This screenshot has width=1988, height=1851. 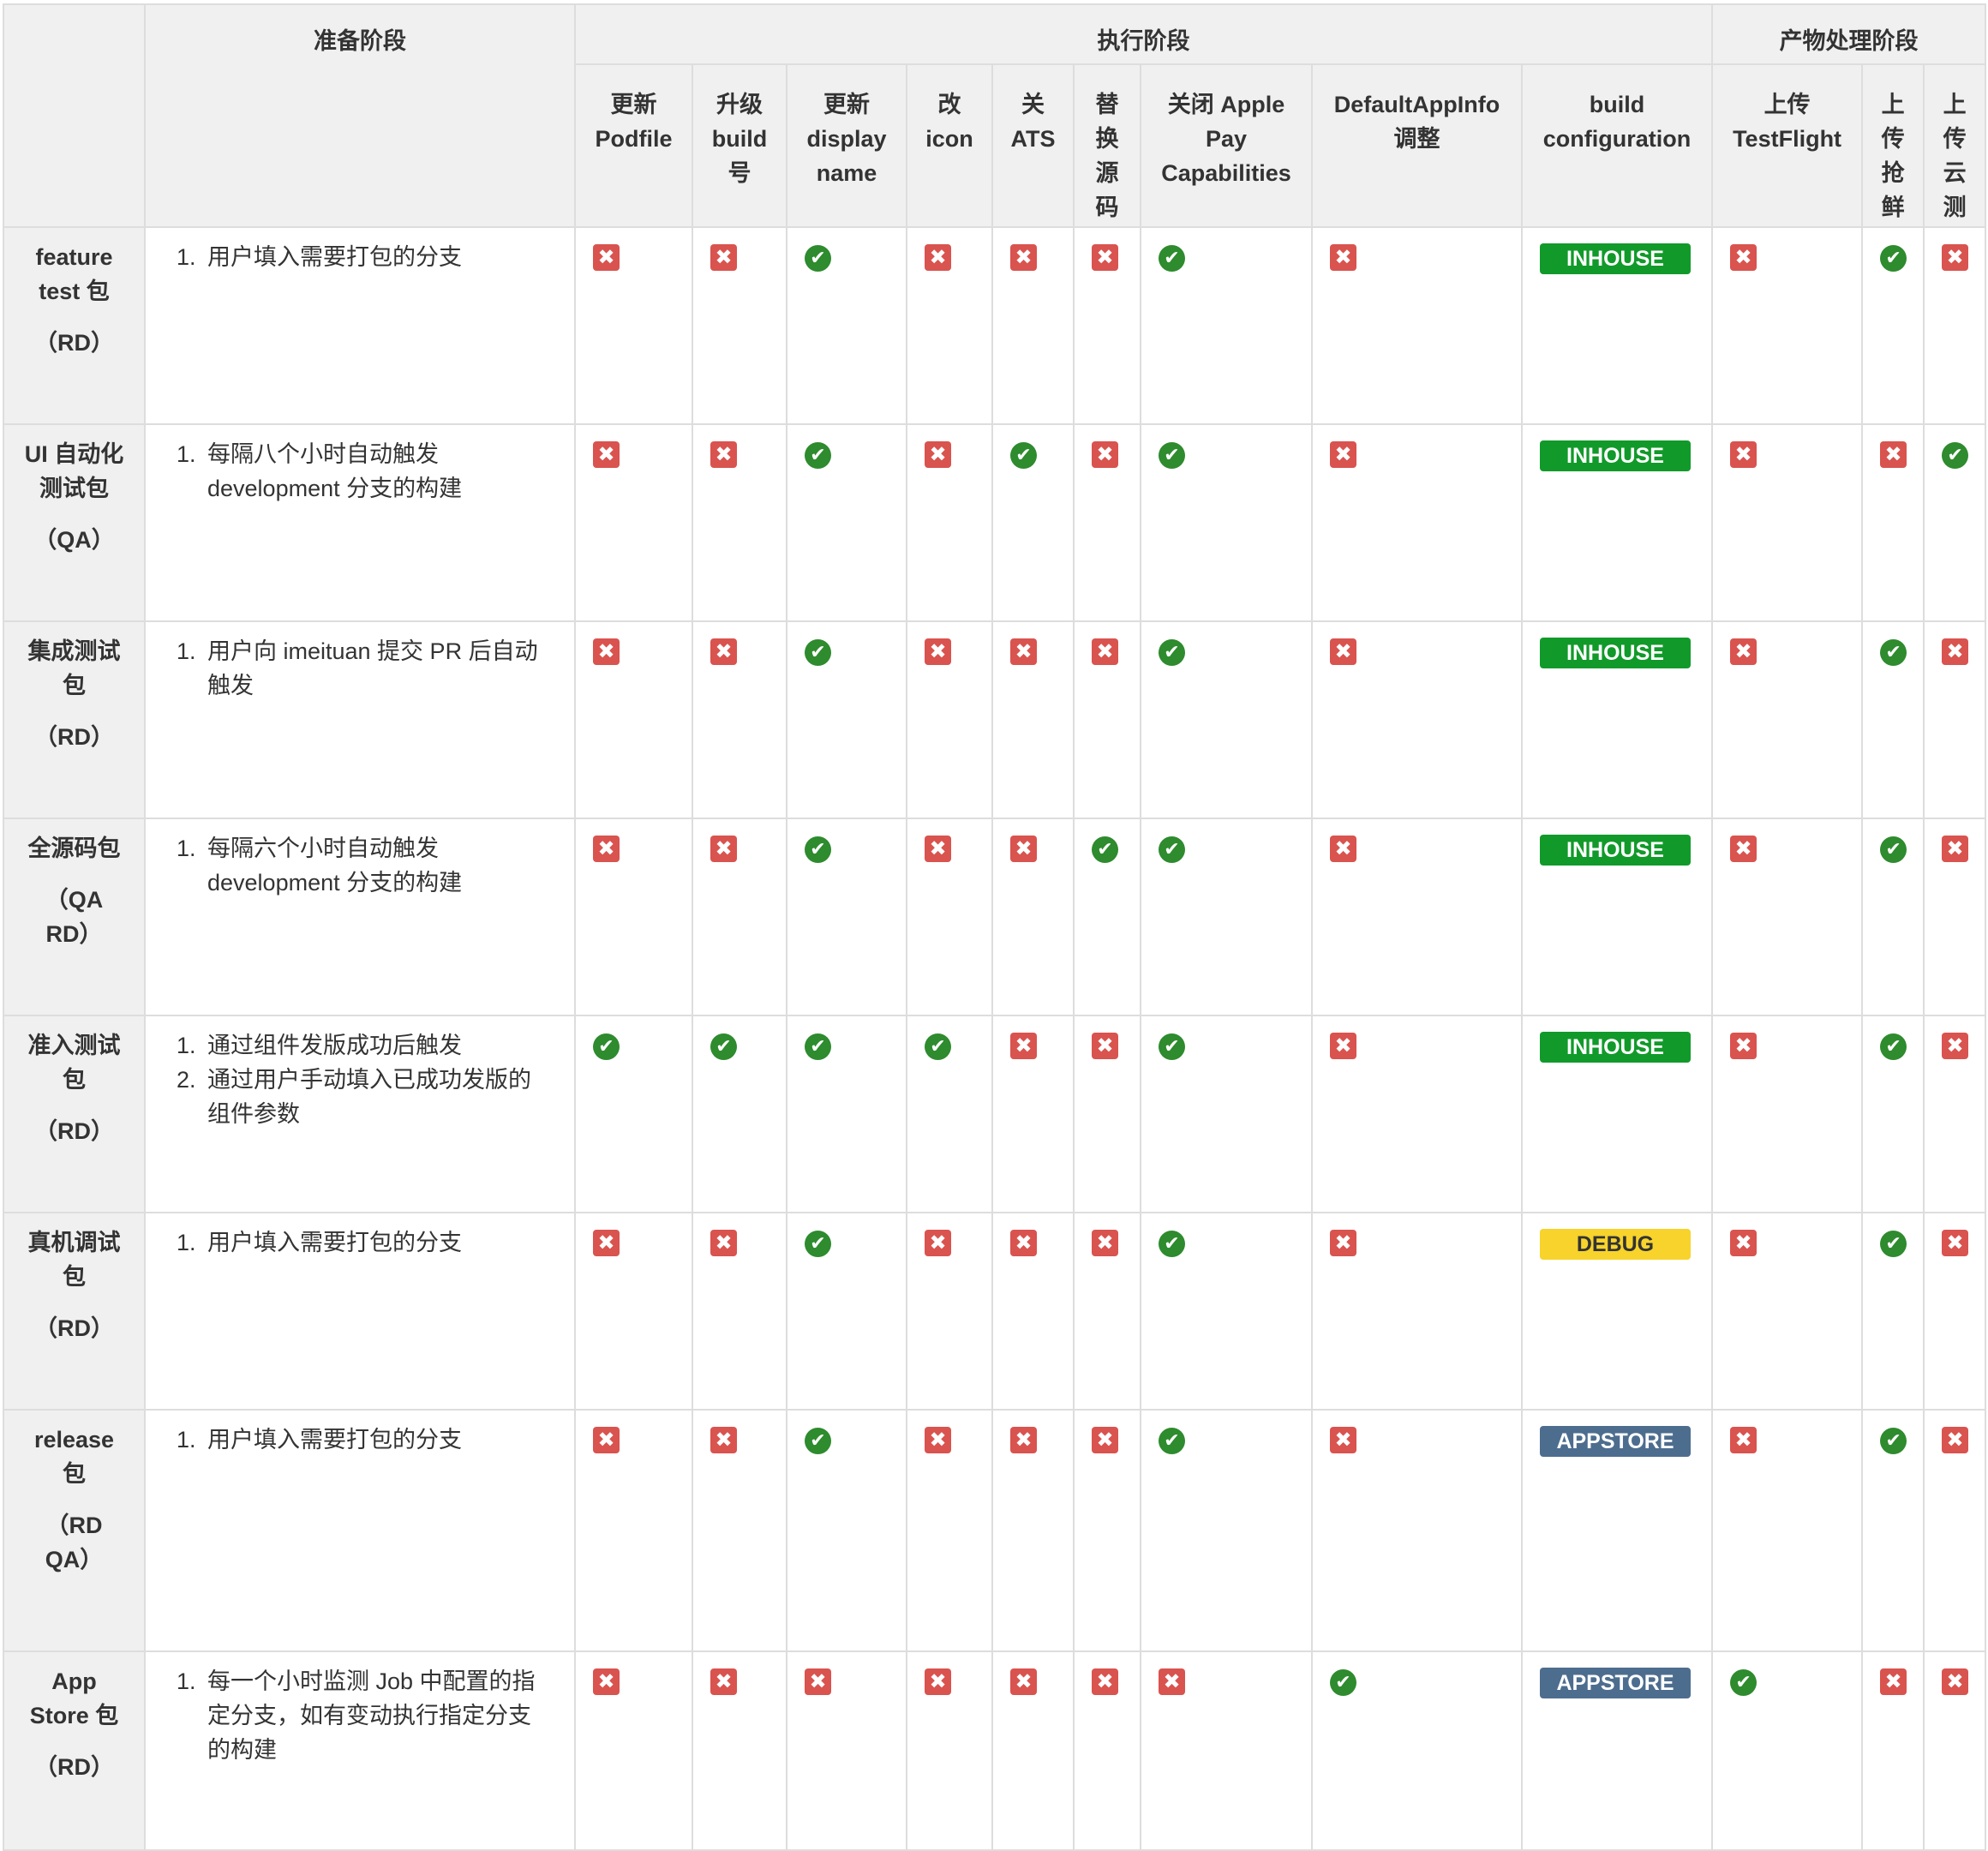 What do you see at coordinates (1143, 34) in the screenshot?
I see `exec-stage-header: 执行阶段` at bounding box center [1143, 34].